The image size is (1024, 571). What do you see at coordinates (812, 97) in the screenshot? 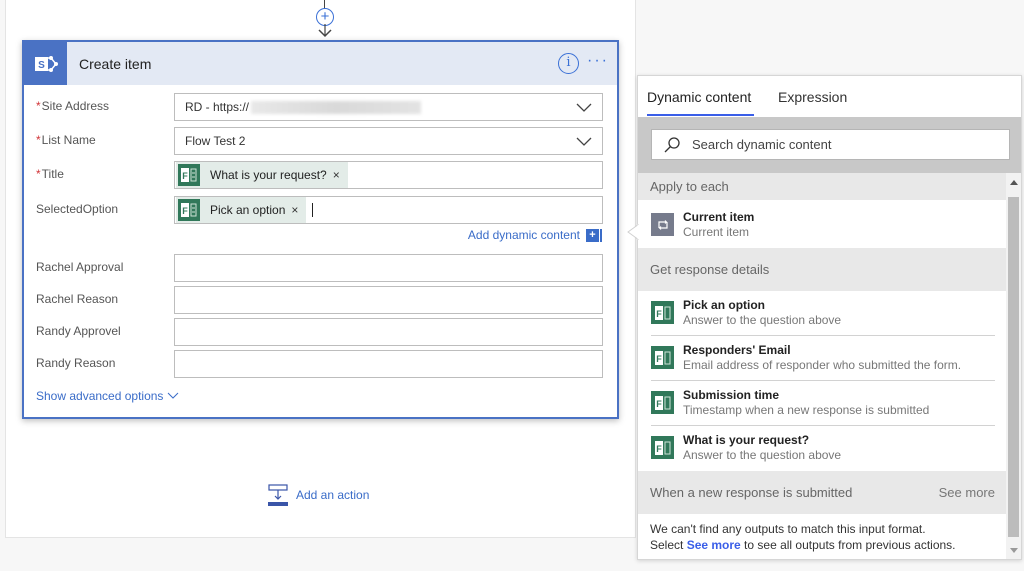
I see `tab-expression: Expression` at bounding box center [812, 97].